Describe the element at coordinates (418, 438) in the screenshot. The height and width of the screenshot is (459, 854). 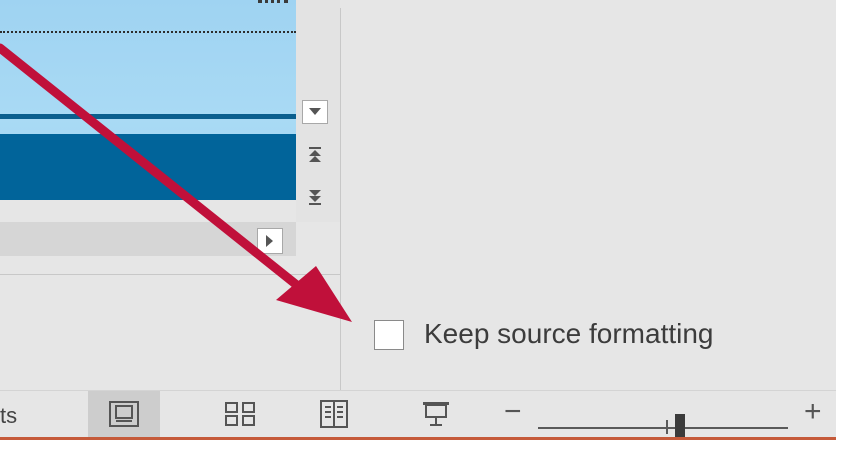
I see `accent-border` at that location.